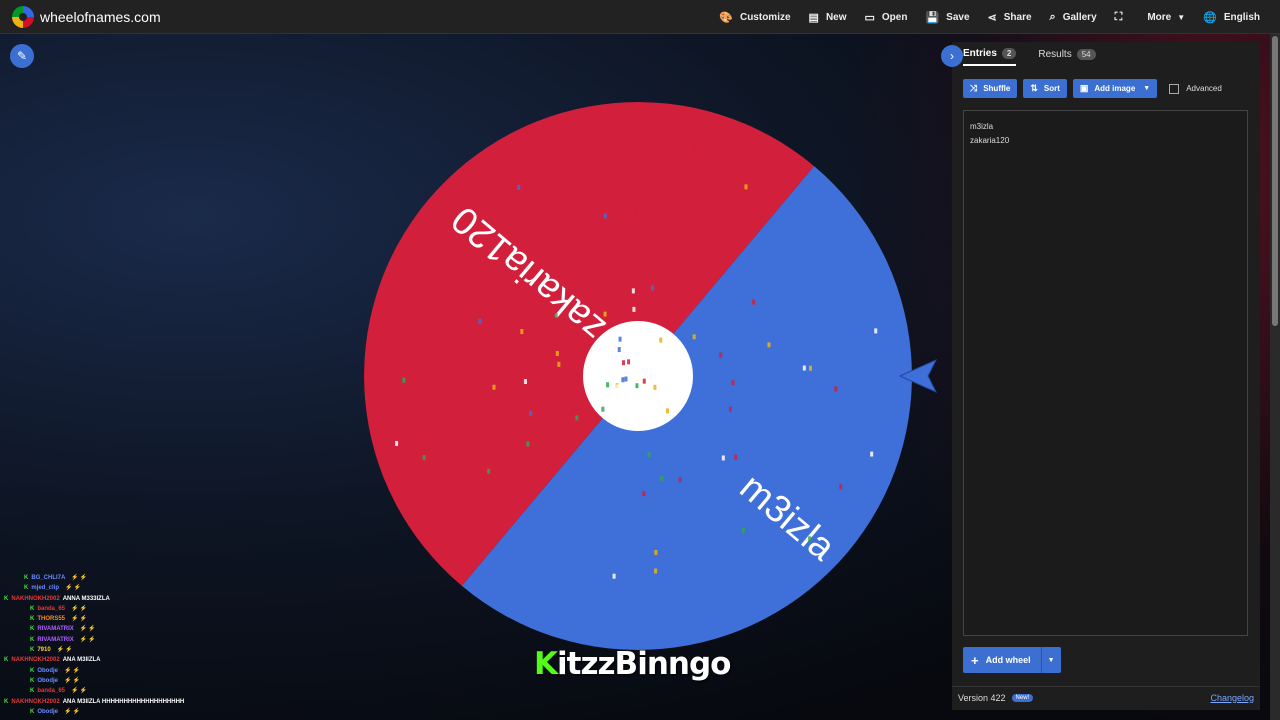  What do you see at coordinates (95, 650) in the screenshot?
I see `chat-line: K 7910 ⚡⚡` at bounding box center [95, 650].